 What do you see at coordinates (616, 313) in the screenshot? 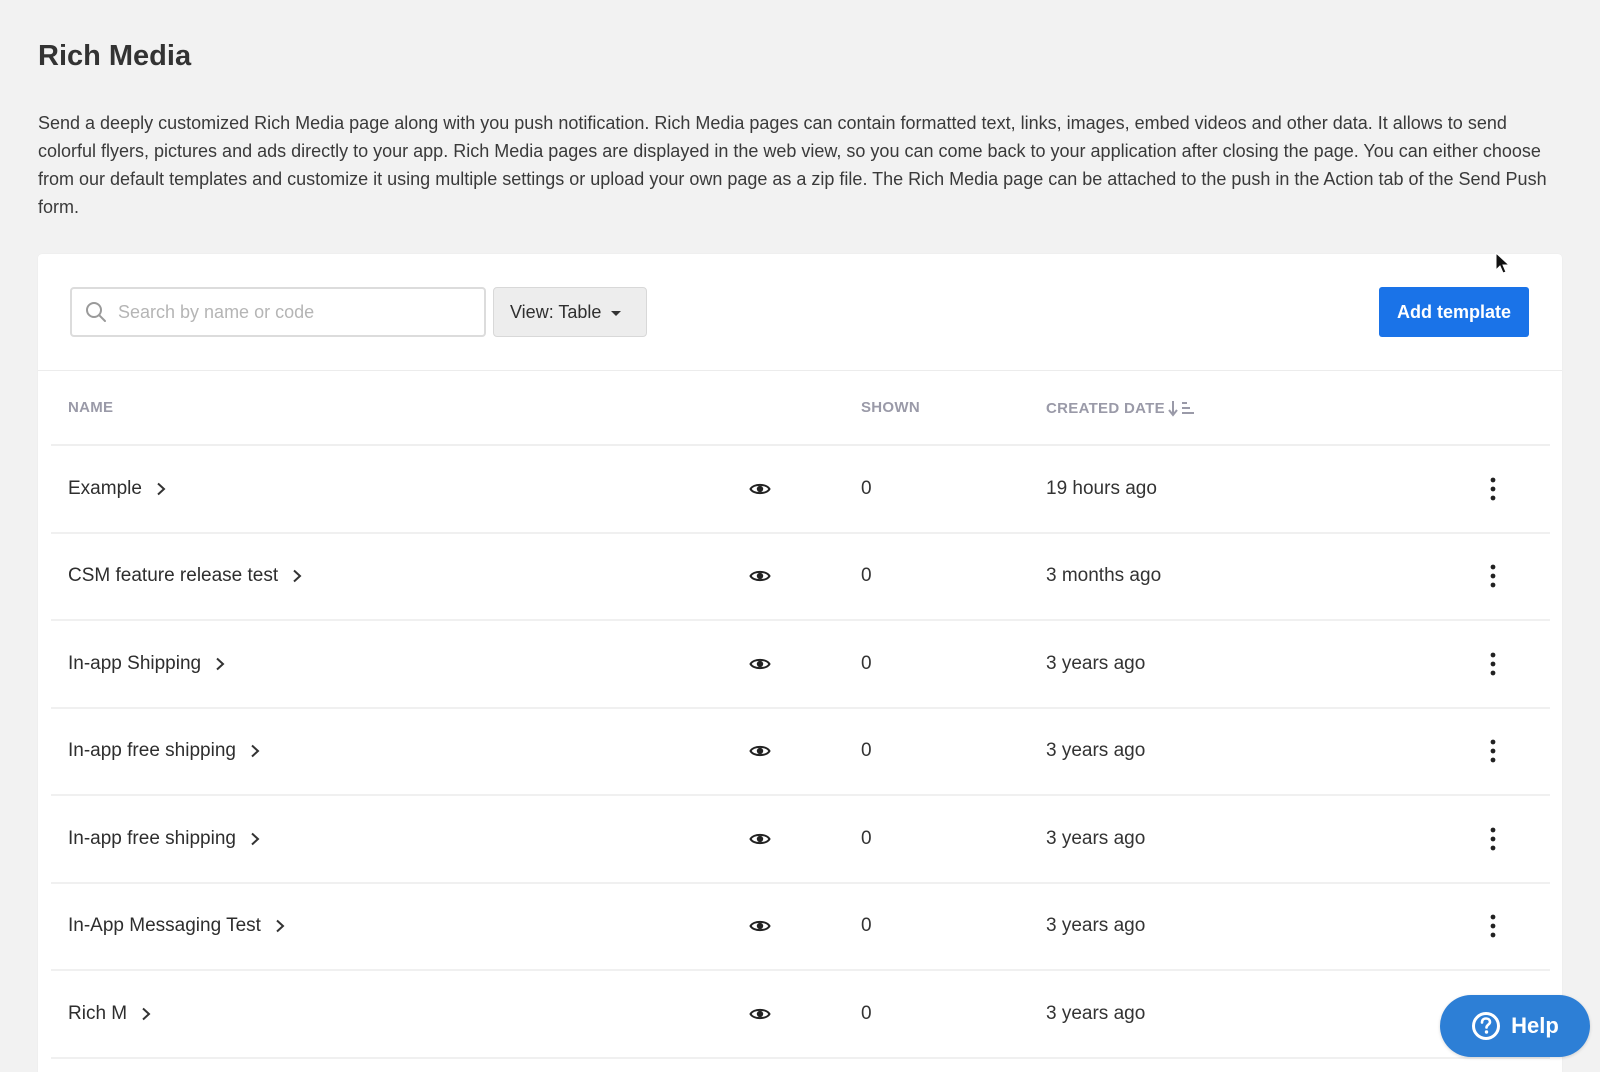
I see `caret-down-icon` at bounding box center [616, 313].